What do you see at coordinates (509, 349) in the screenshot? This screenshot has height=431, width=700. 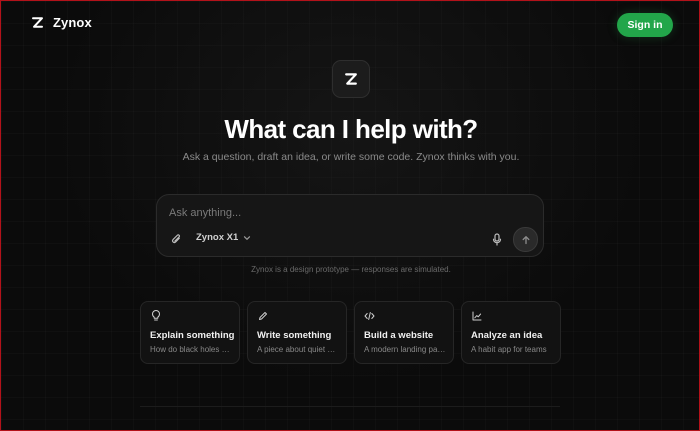 I see `card-subtitle: A habit app for teams` at bounding box center [509, 349].